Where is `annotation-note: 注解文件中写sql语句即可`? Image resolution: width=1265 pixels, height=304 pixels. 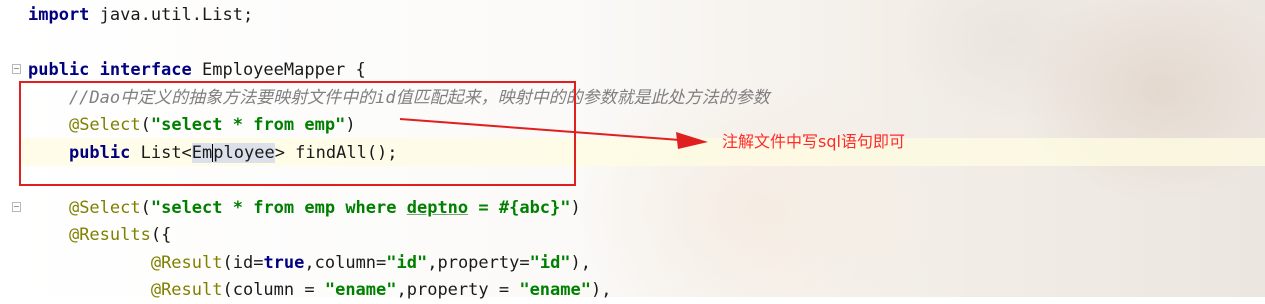
annotation-note: 注解文件中写sql语句即可 is located at coordinates (813, 141).